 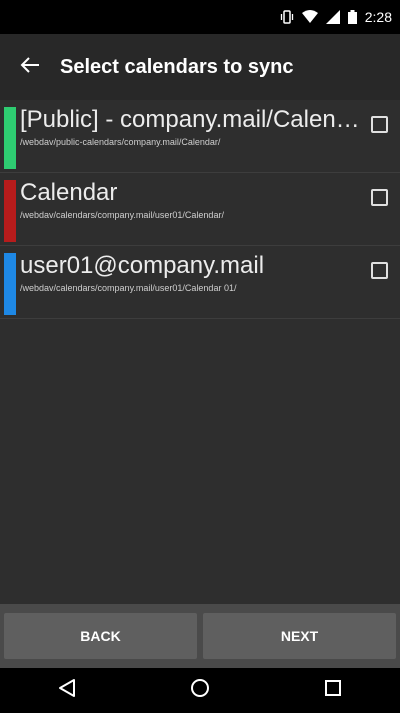 I want to click on nav-recents-button, so click(x=333, y=690).